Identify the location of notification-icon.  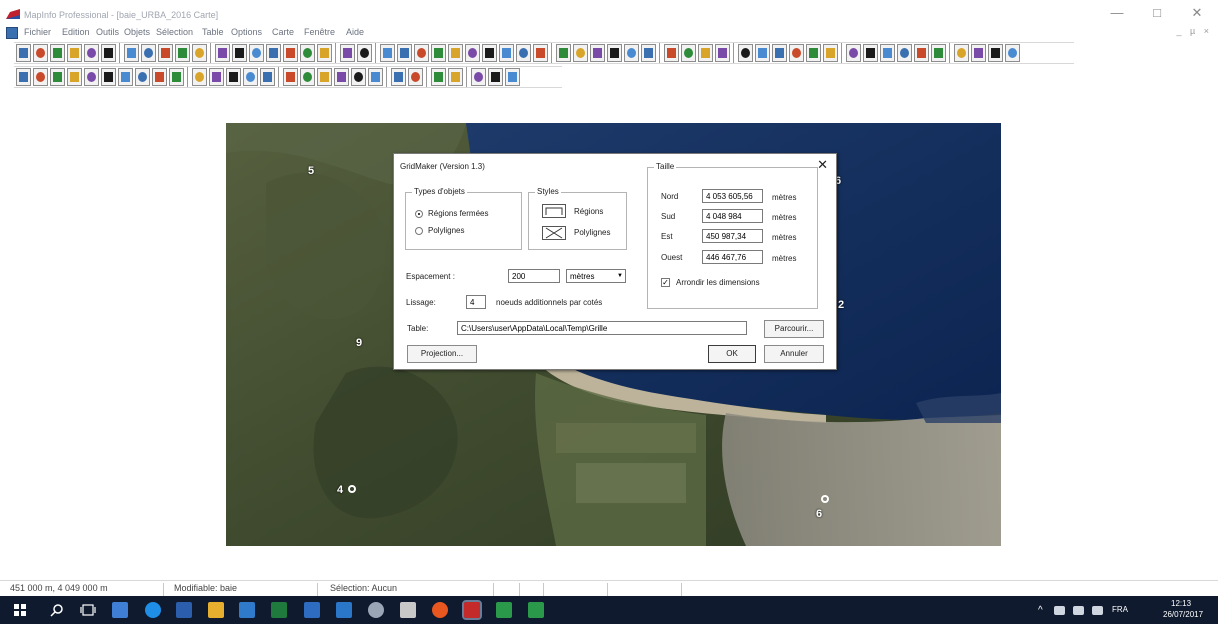
(1097, 610).